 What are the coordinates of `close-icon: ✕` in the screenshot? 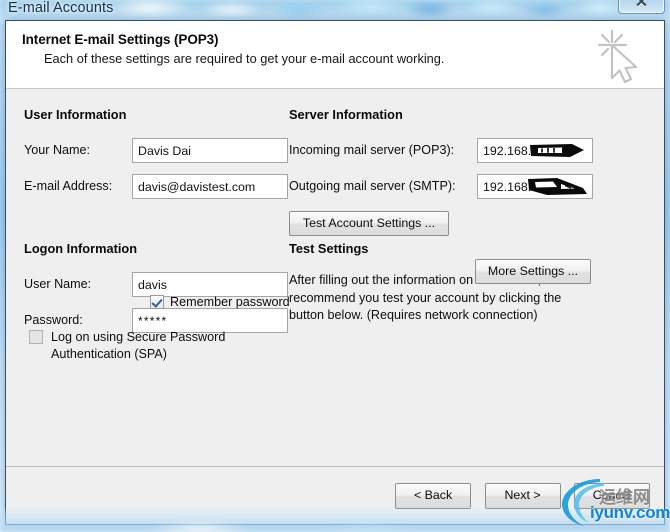 It's located at (641, 5).